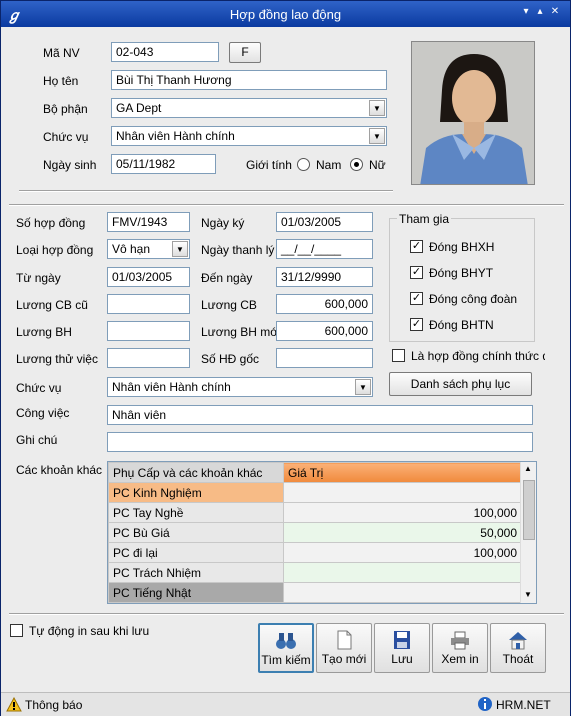 This screenshot has height=716, width=571. I want to click on floppy-disk-icon, so click(402, 640).